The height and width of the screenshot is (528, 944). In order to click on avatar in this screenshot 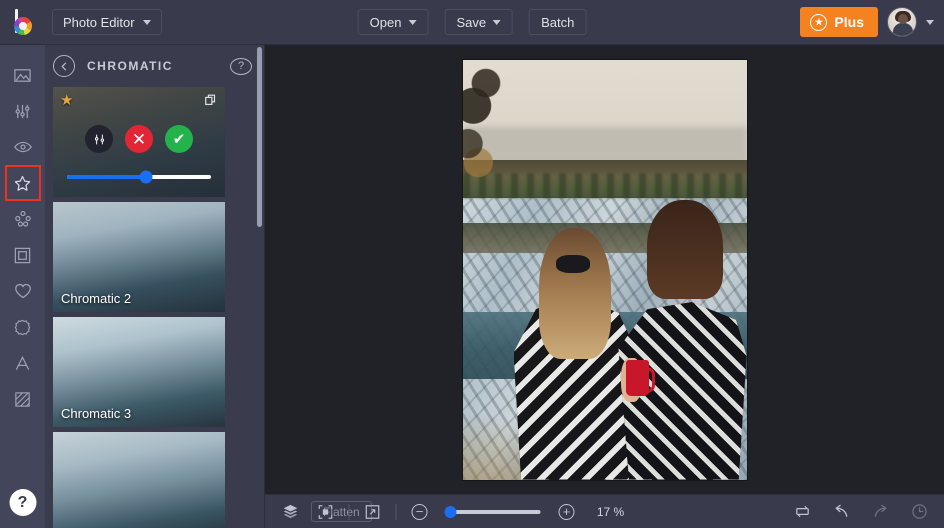, I will do `click(902, 22)`.